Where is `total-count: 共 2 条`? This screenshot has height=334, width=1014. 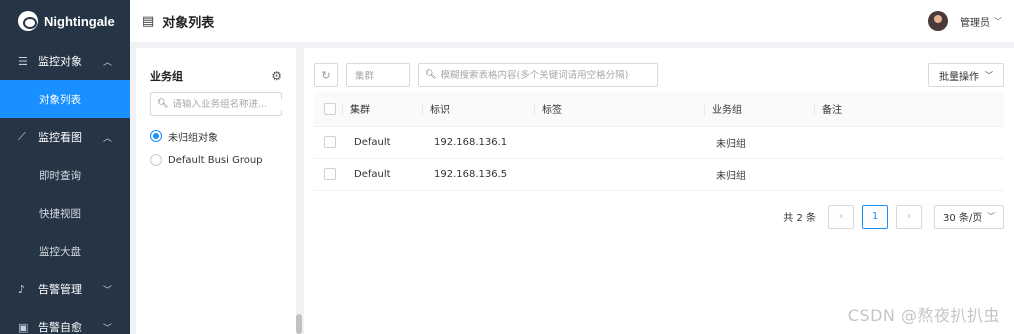 total-count: 共 2 条 is located at coordinates (799, 218).